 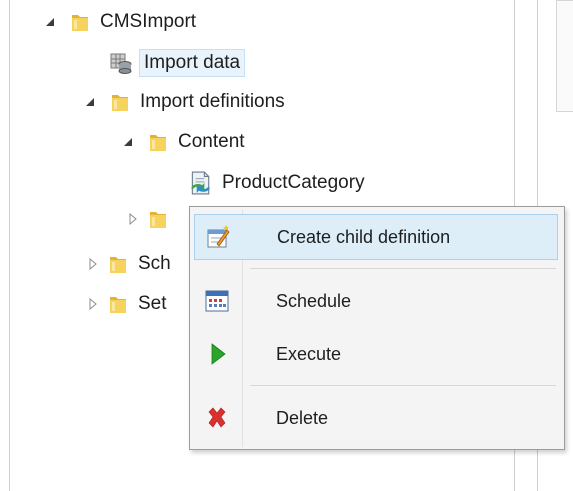 I want to click on create-definition-icon, so click(x=218, y=236).